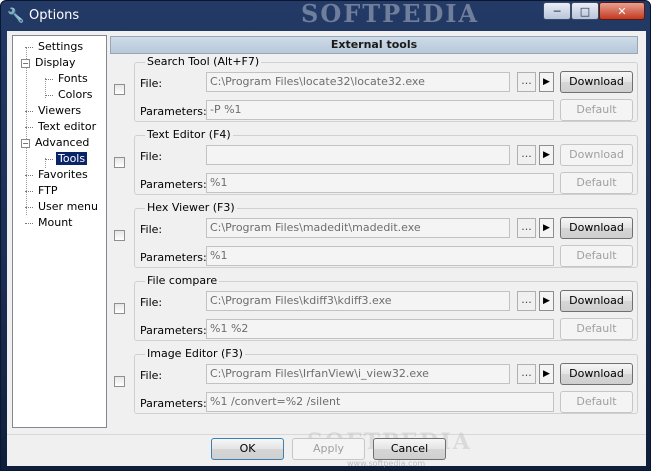  I want to click on wrench-icon: 🔧, so click(16, 16).